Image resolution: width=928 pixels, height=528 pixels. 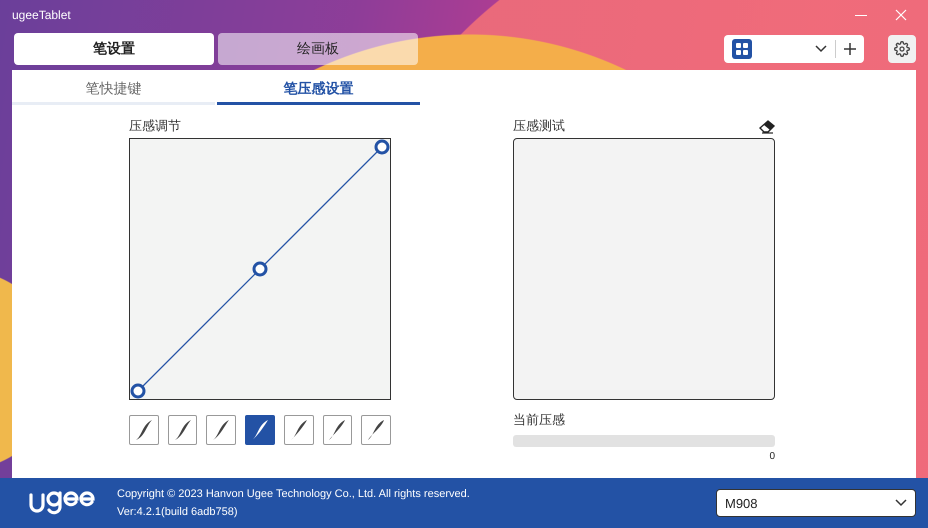 What do you see at coordinates (901, 15) in the screenshot?
I see `close-icon` at bounding box center [901, 15].